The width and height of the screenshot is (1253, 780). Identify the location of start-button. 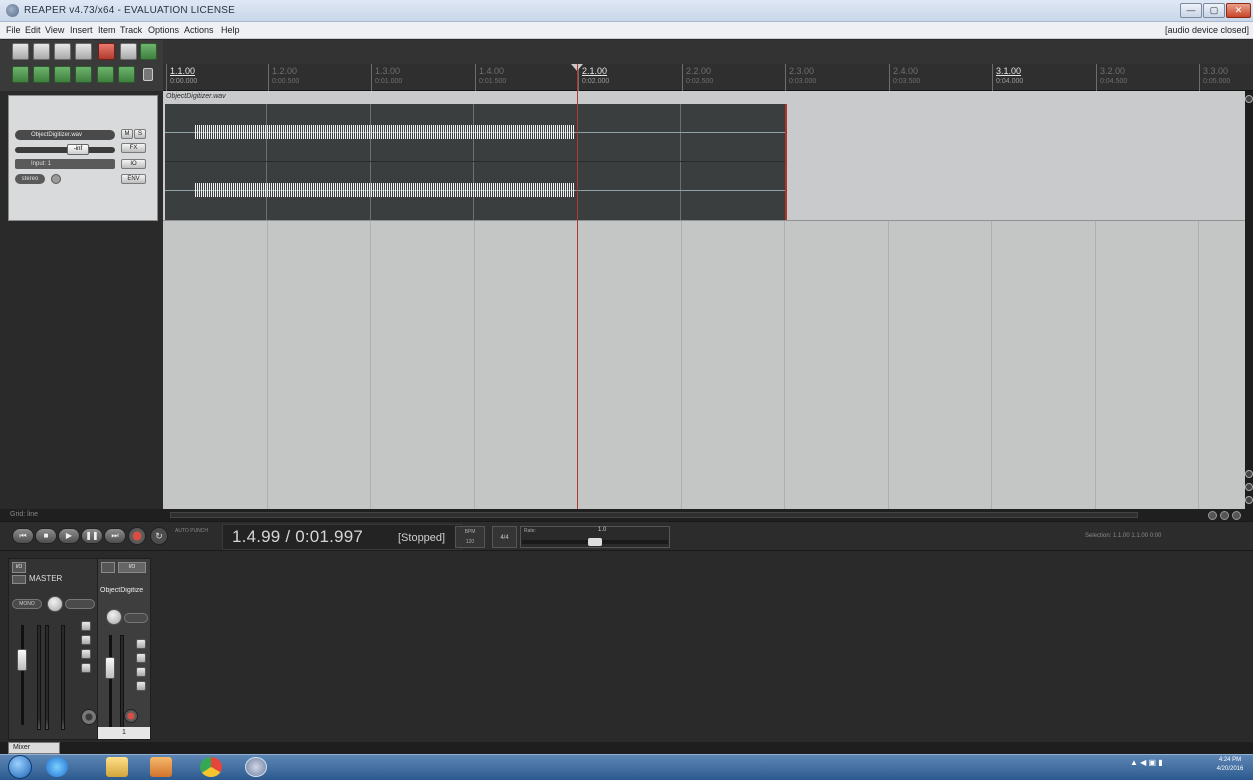
(20, 767).